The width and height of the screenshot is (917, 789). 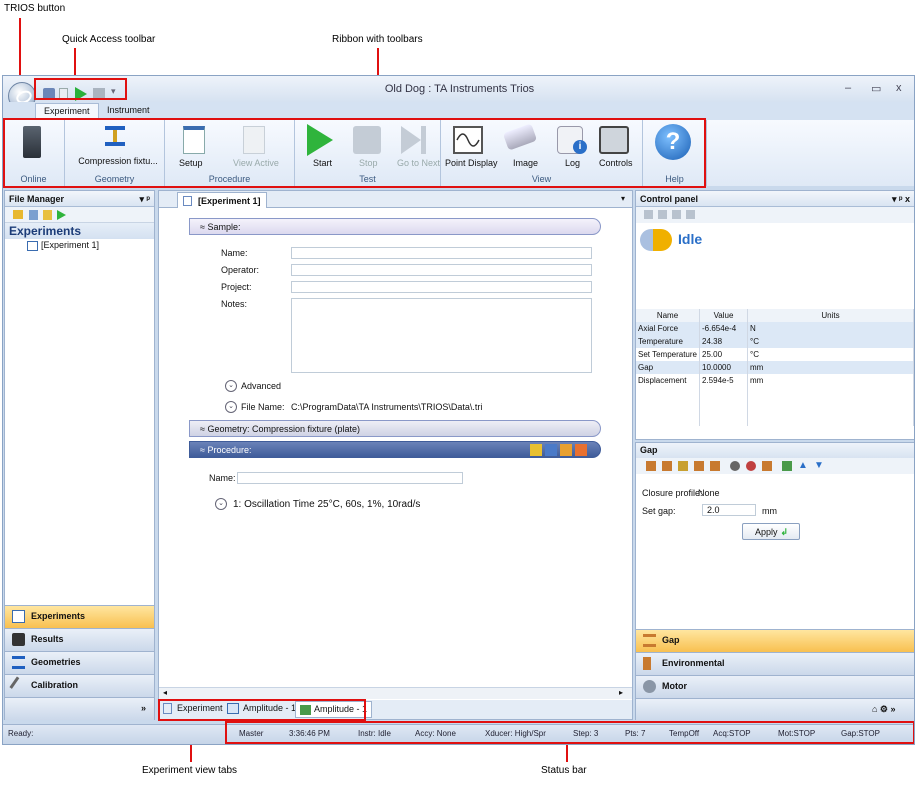 I want to click on advanced-label: Advanced, so click(x=261, y=386).